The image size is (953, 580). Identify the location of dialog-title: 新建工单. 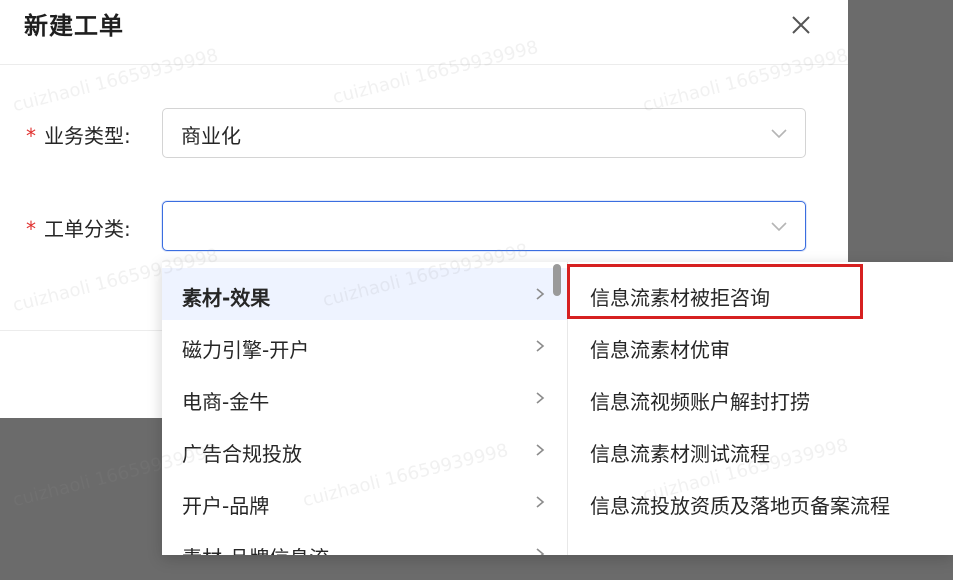
(74, 26).